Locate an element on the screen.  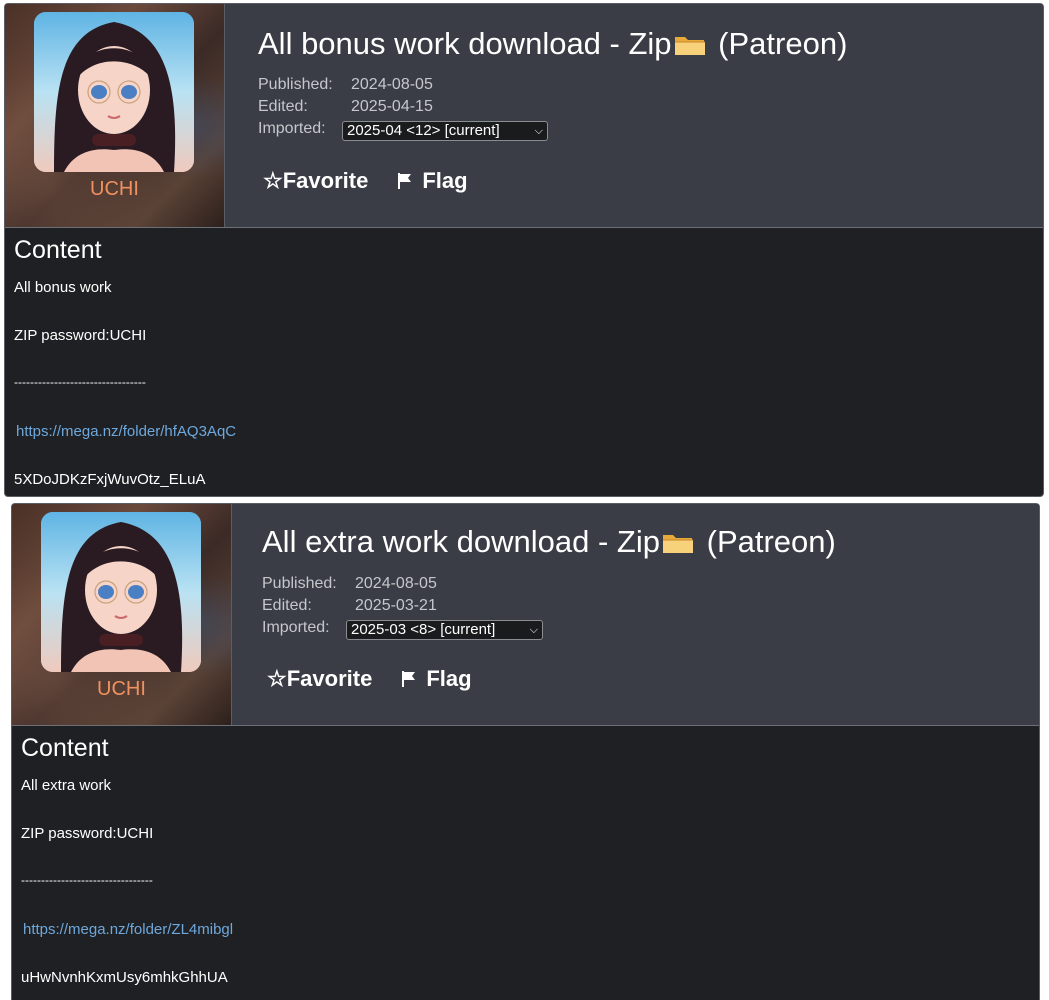
decryption-key: uHwNvnhKxmUsy6mhkGhhUA is located at coordinates (124, 977).